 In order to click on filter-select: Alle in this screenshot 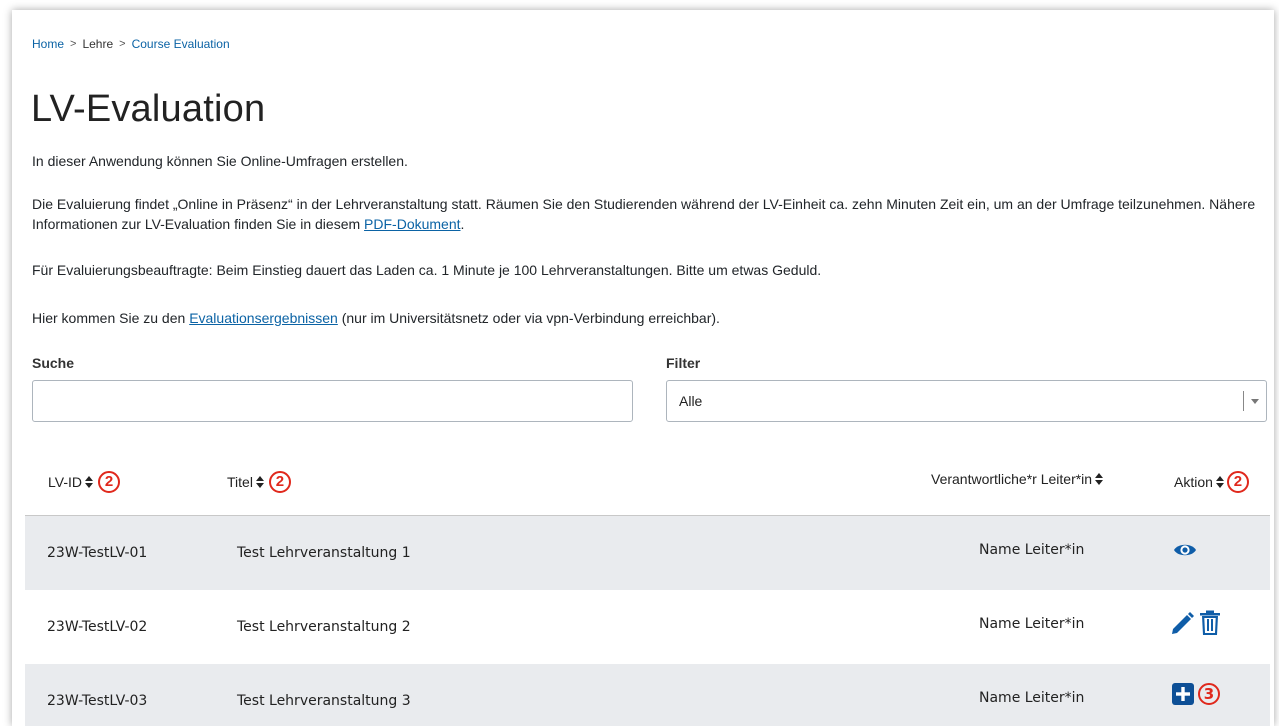, I will do `click(966, 401)`.